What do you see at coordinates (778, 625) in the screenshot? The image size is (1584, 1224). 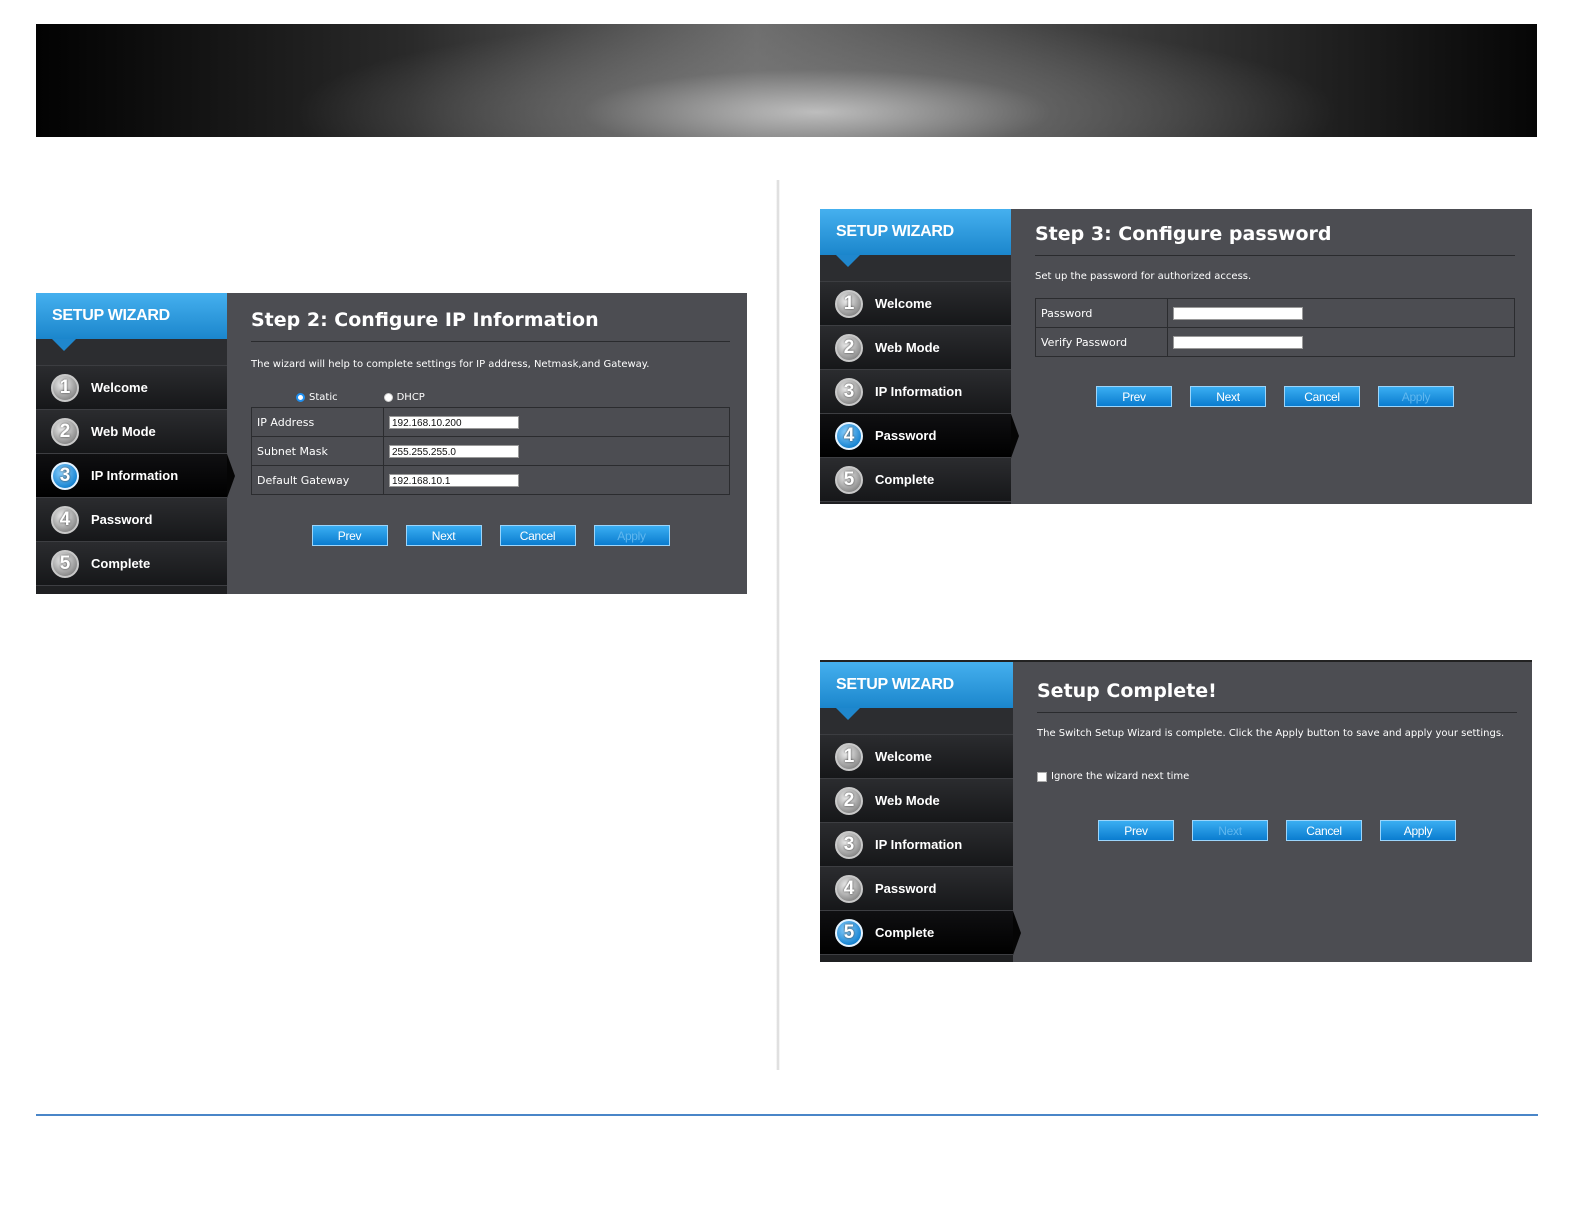 I see `column-divider` at bounding box center [778, 625].